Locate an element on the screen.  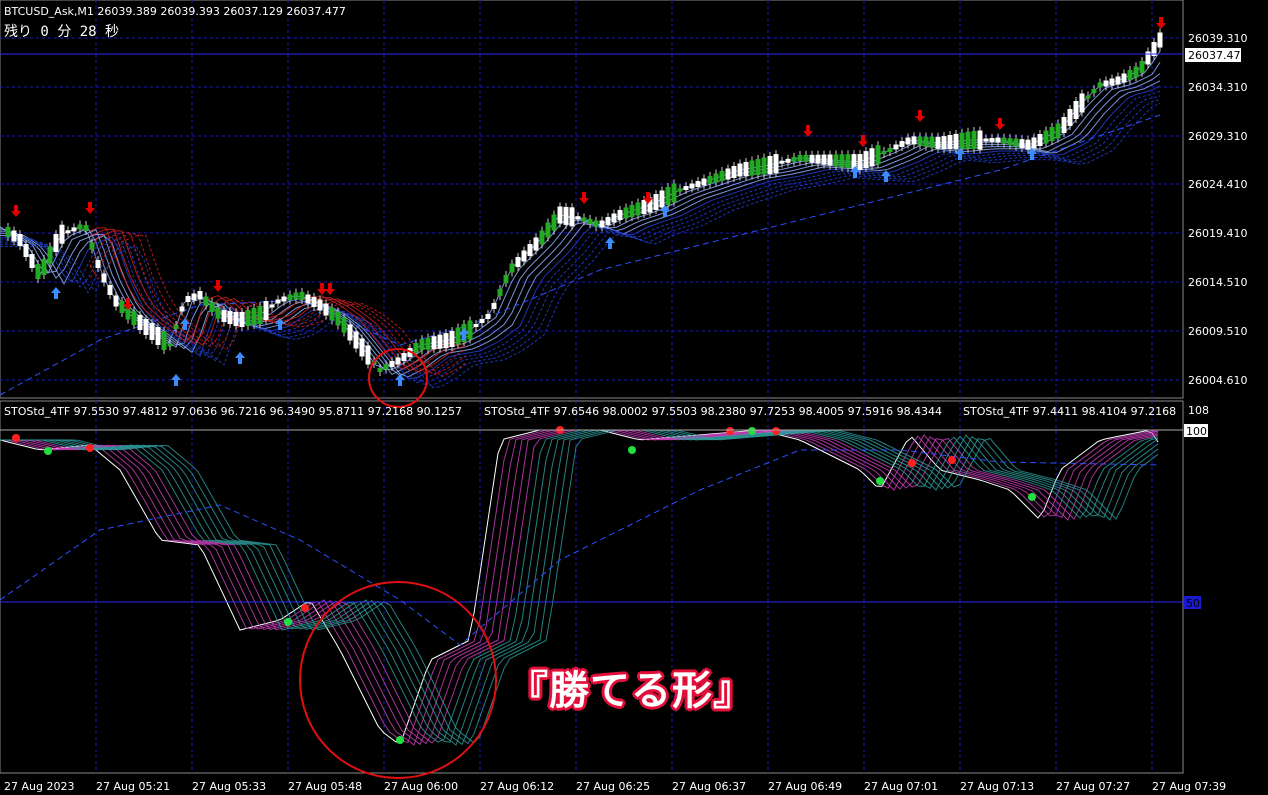
time-label: 27 Aug 05:48 is located at coordinates (325, 786).